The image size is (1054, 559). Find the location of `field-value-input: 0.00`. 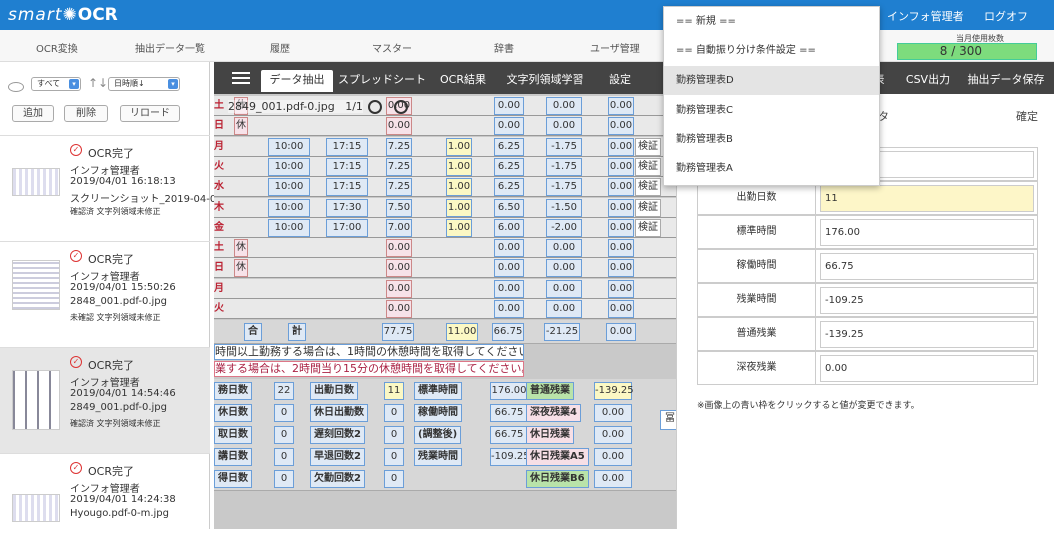

field-value-input: 0.00 is located at coordinates (927, 368).